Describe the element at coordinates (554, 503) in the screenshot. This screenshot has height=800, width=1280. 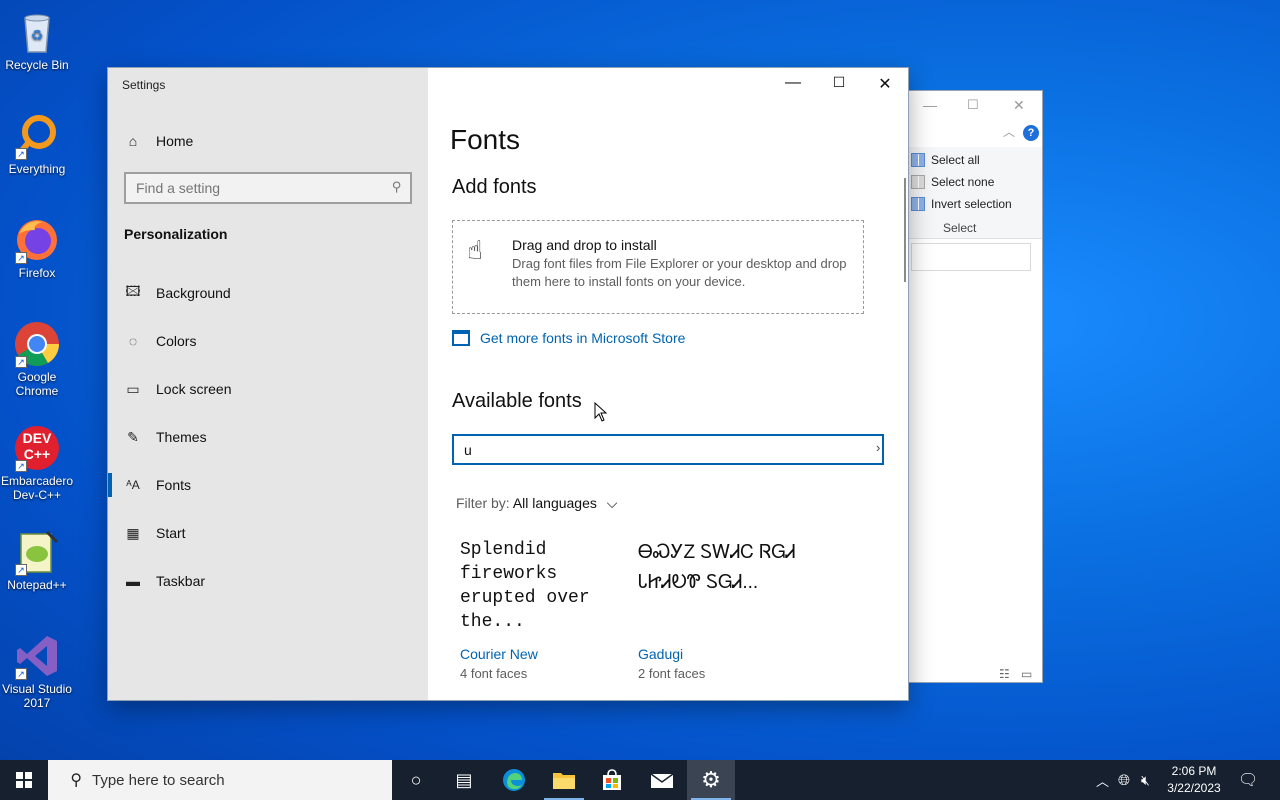
I see `filter-value: All languages` at that location.